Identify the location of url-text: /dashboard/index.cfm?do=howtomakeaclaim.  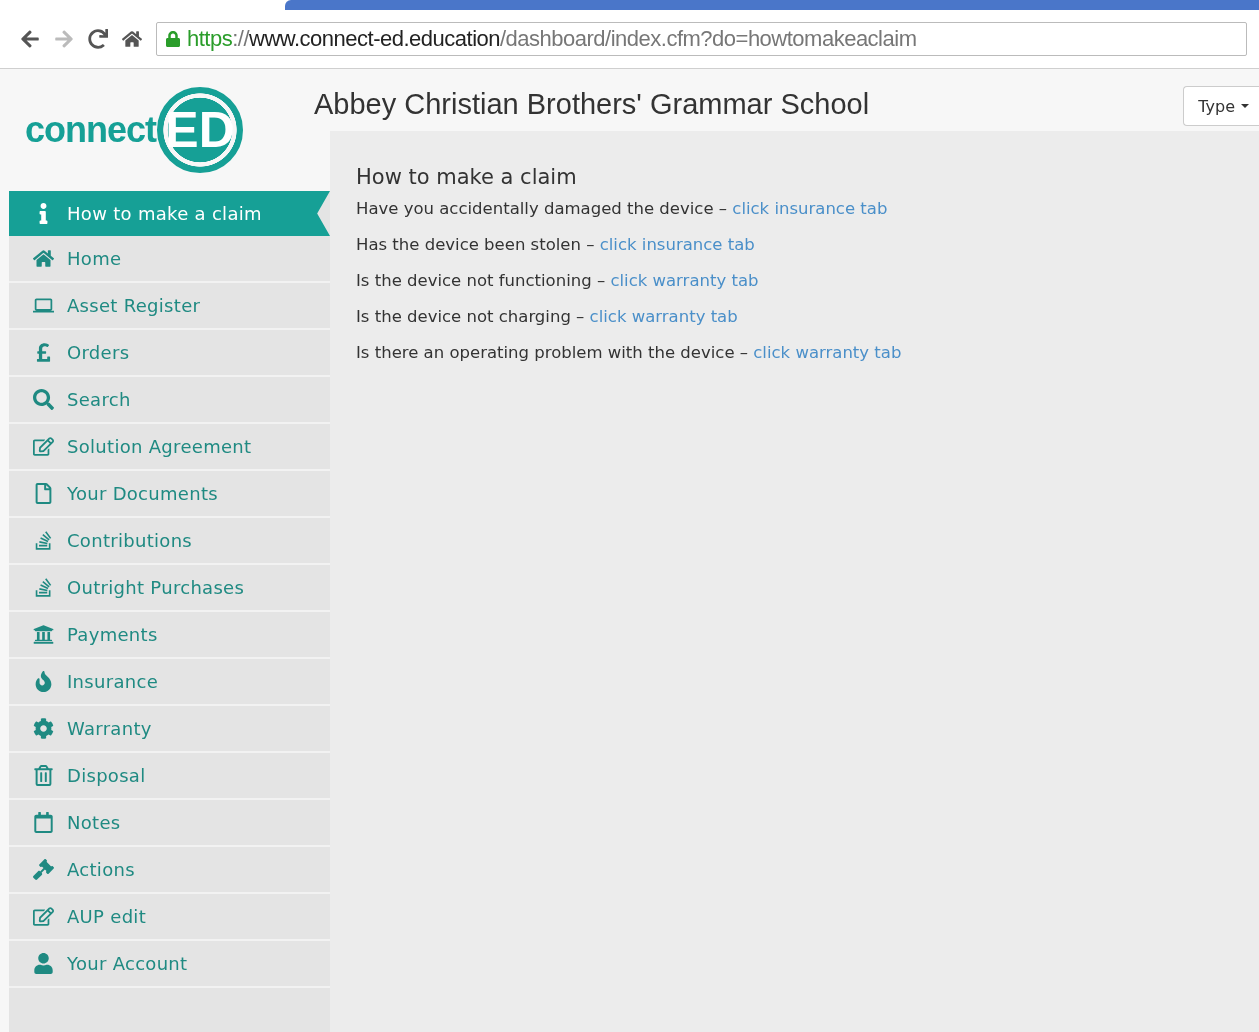
(708, 39).